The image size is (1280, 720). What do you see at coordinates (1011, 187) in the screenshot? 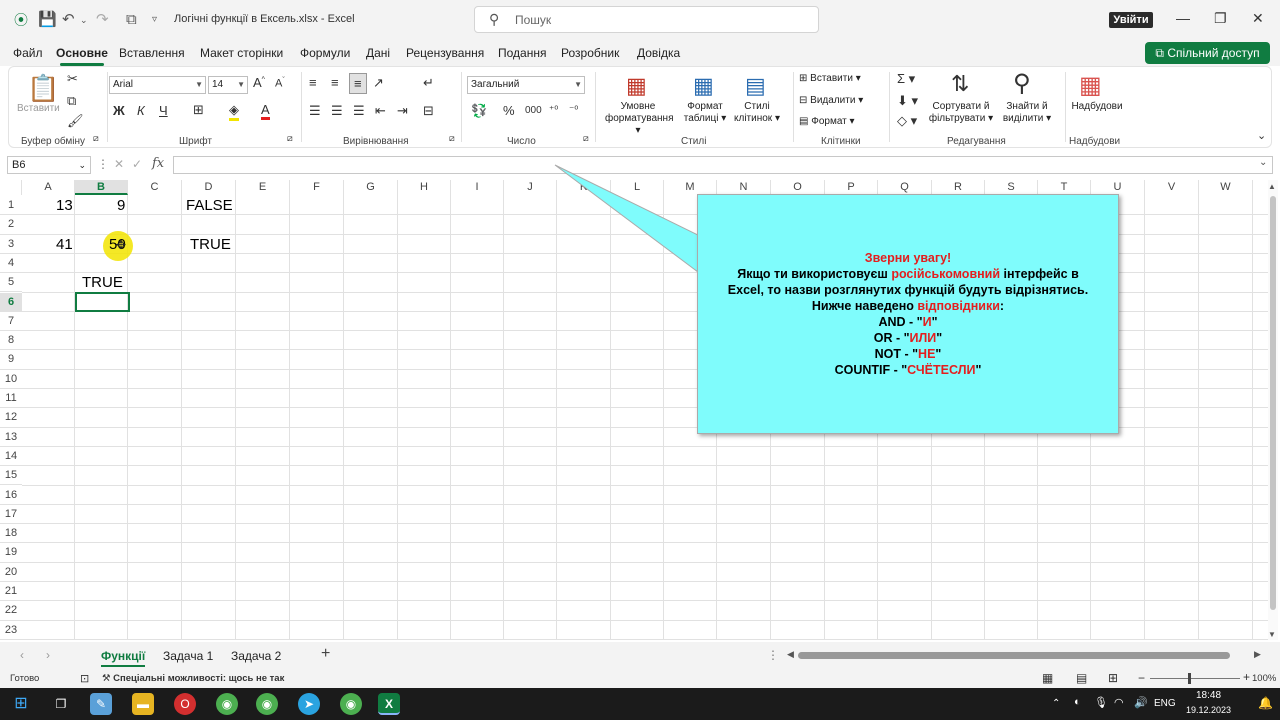
I see `column-header-s: S` at bounding box center [1011, 187].